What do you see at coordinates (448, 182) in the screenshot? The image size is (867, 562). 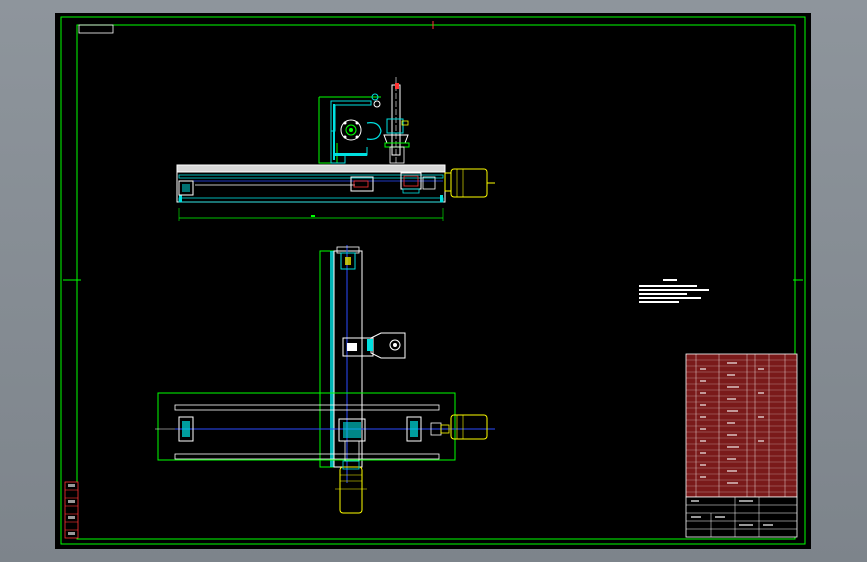 I see `front-motor-coupling` at bounding box center [448, 182].